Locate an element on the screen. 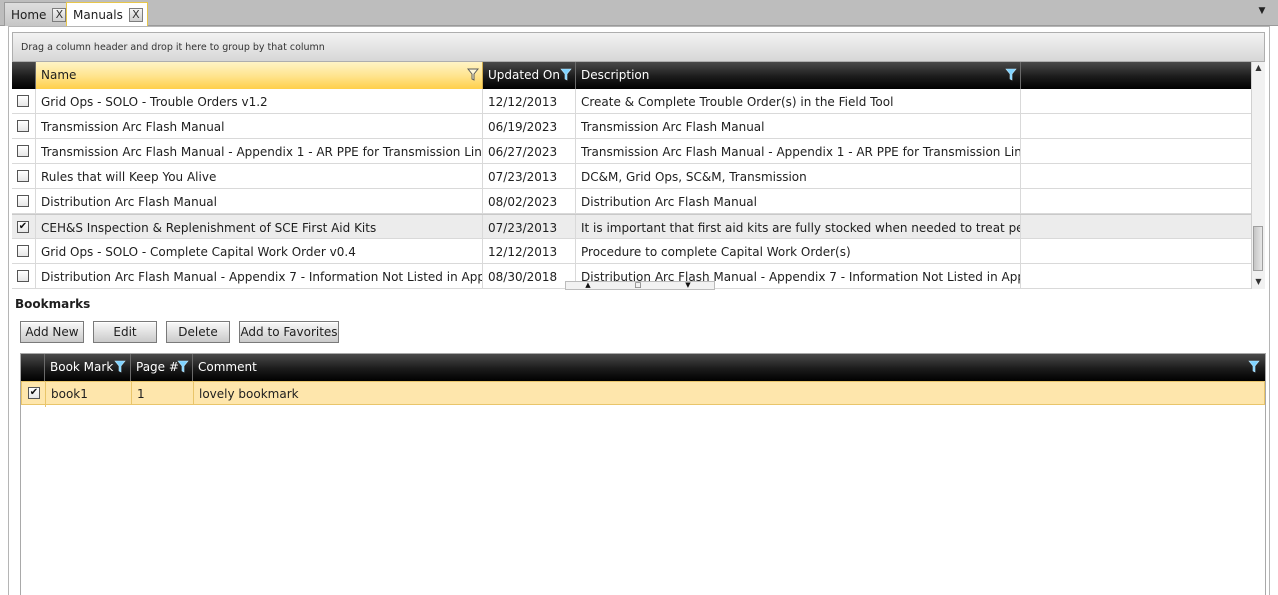 This screenshot has width=1278, height=595. column-header-updated-on-label: Updated On is located at coordinates (524, 75).